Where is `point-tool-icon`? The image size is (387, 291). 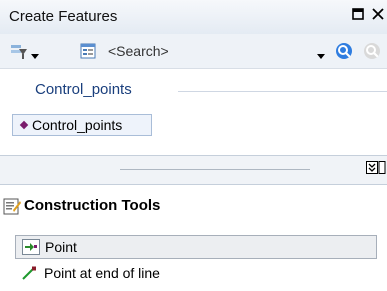
point-tool-icon is located at coordinates (31, 249).